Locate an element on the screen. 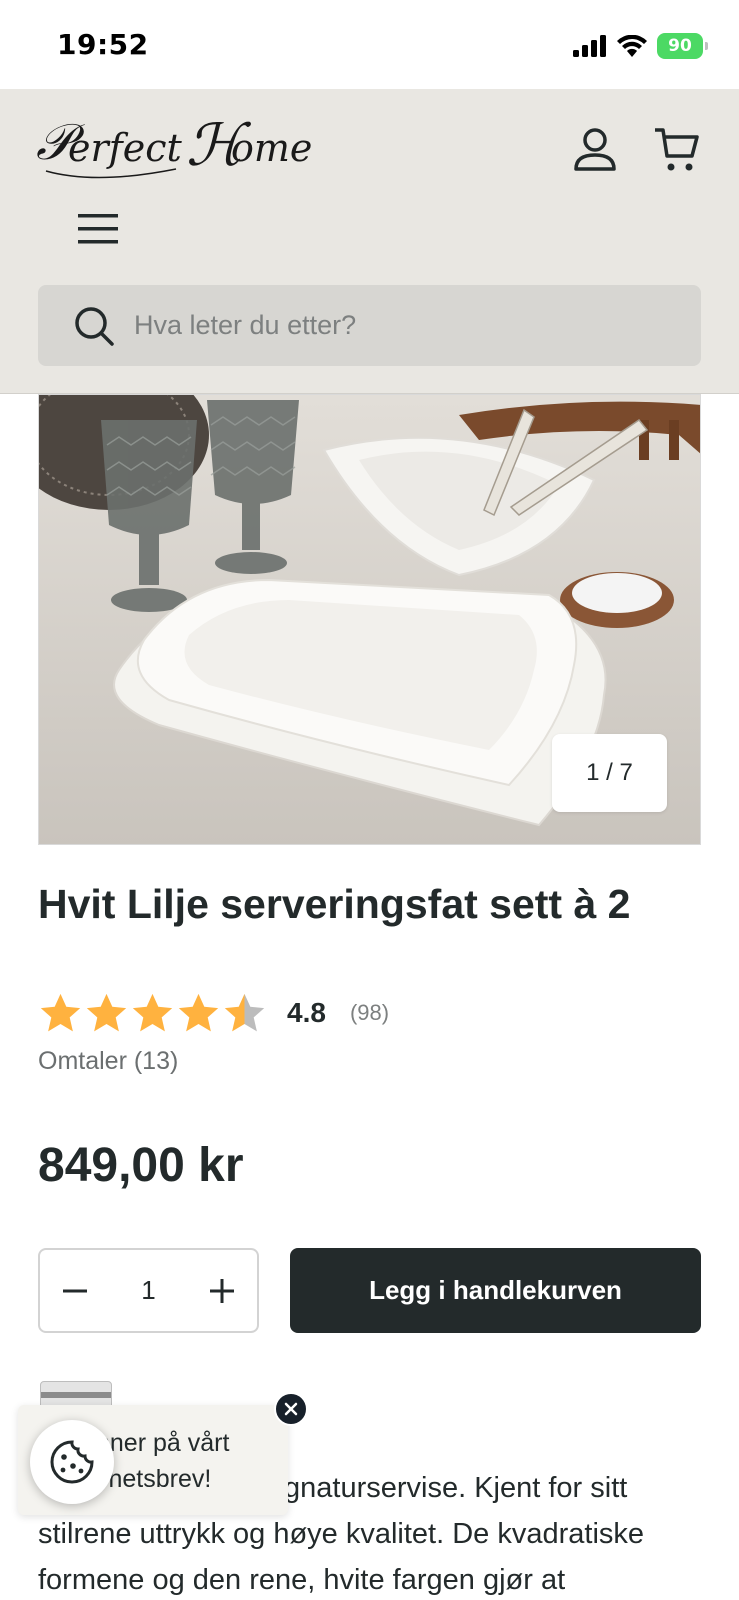 Image resolution: width=739 pixels, height=1600 pixels. newsletter-text-line: yhetsbrev! is located at coordinates (154, 1479).